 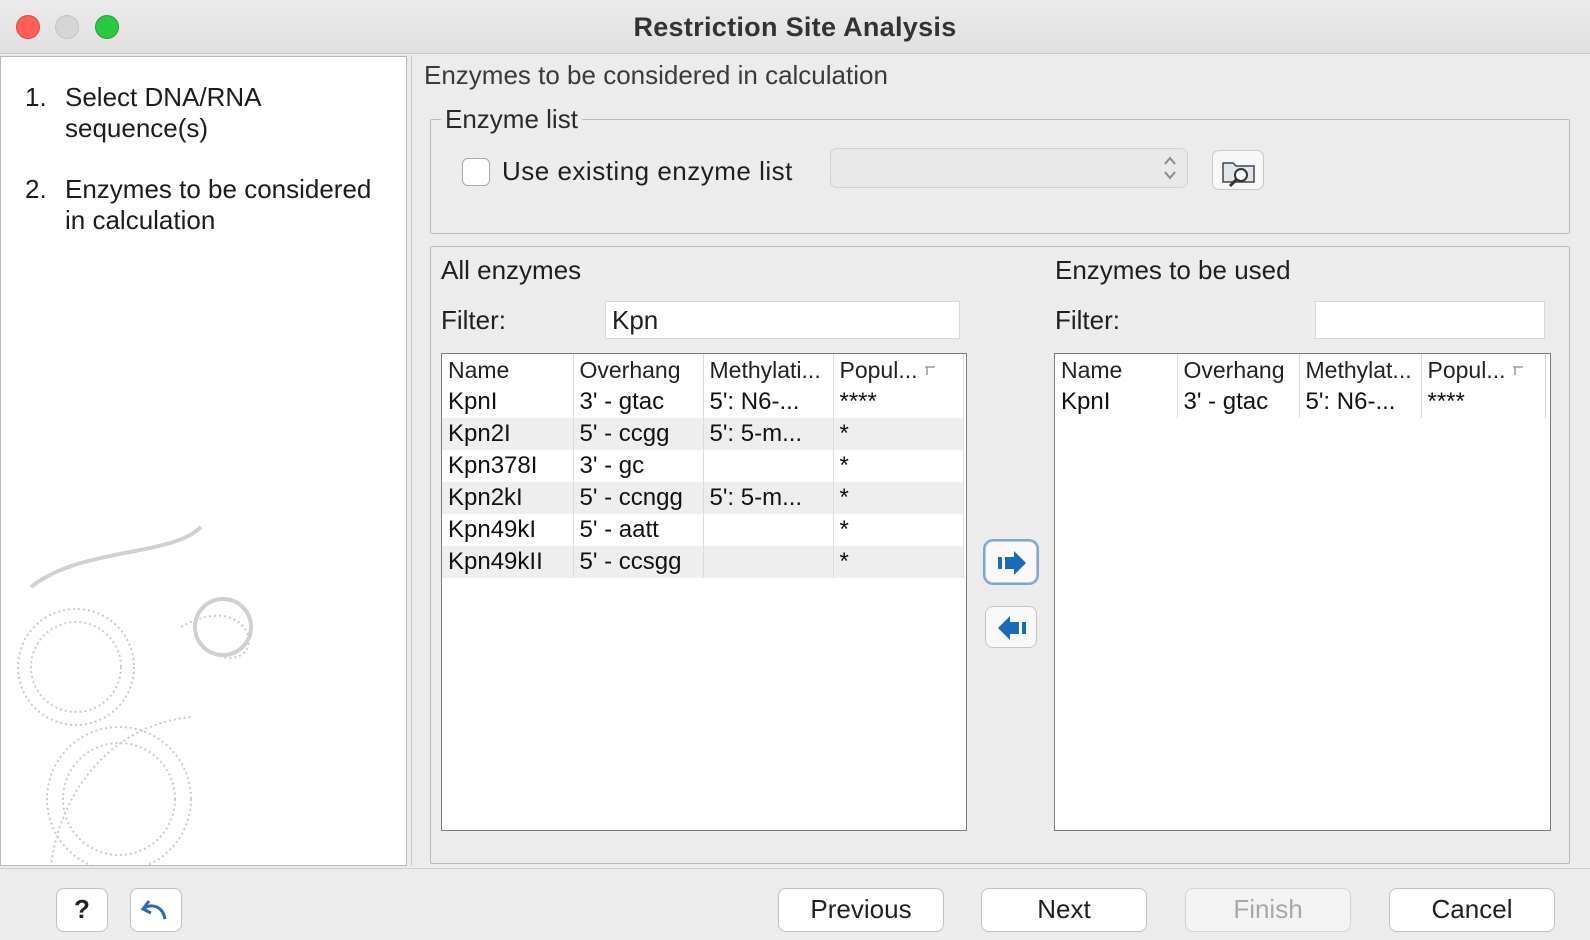 I want to click on cancel-button: Cancel, so click(x=1472, y=910).